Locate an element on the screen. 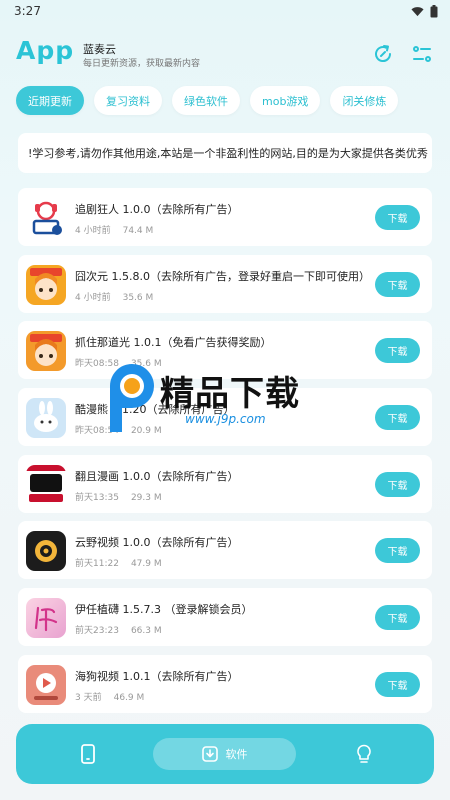 The height and width of the screenshot is (800, 450). status-icons is located at coordinates (424, 11).